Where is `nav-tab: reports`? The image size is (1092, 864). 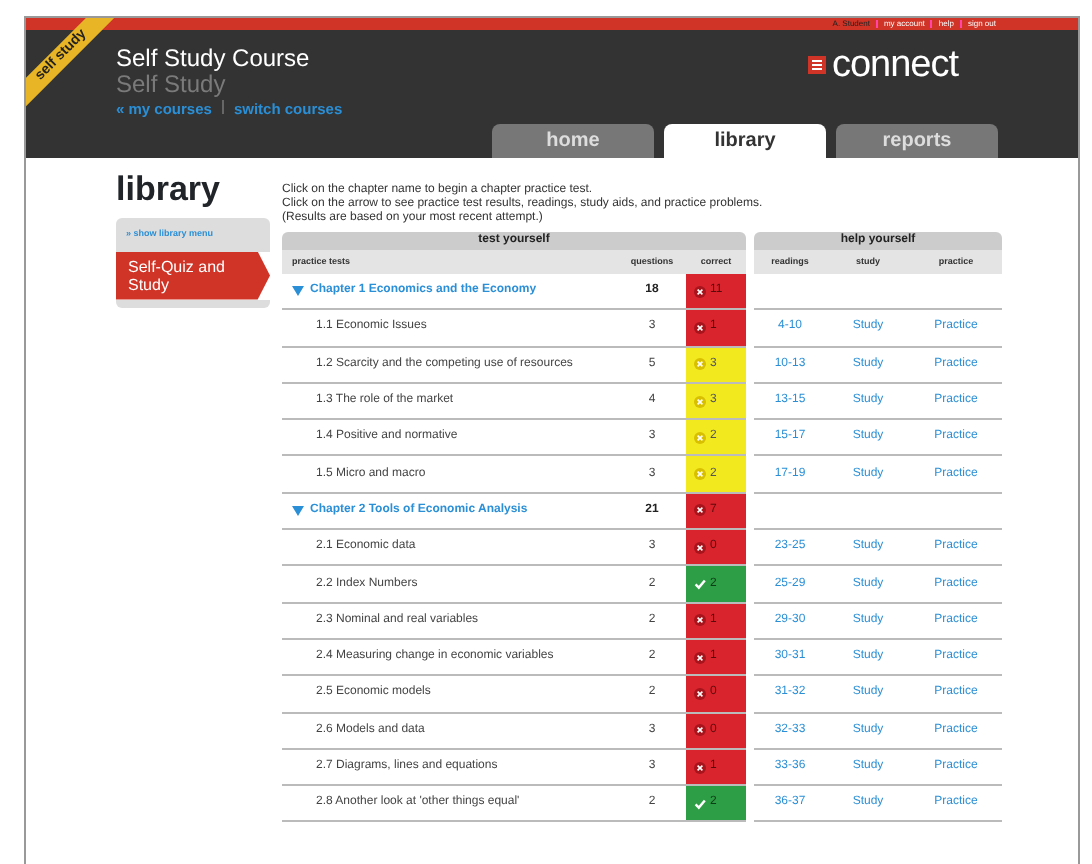
nav-tab: reports is located at coordinates (917, 141).